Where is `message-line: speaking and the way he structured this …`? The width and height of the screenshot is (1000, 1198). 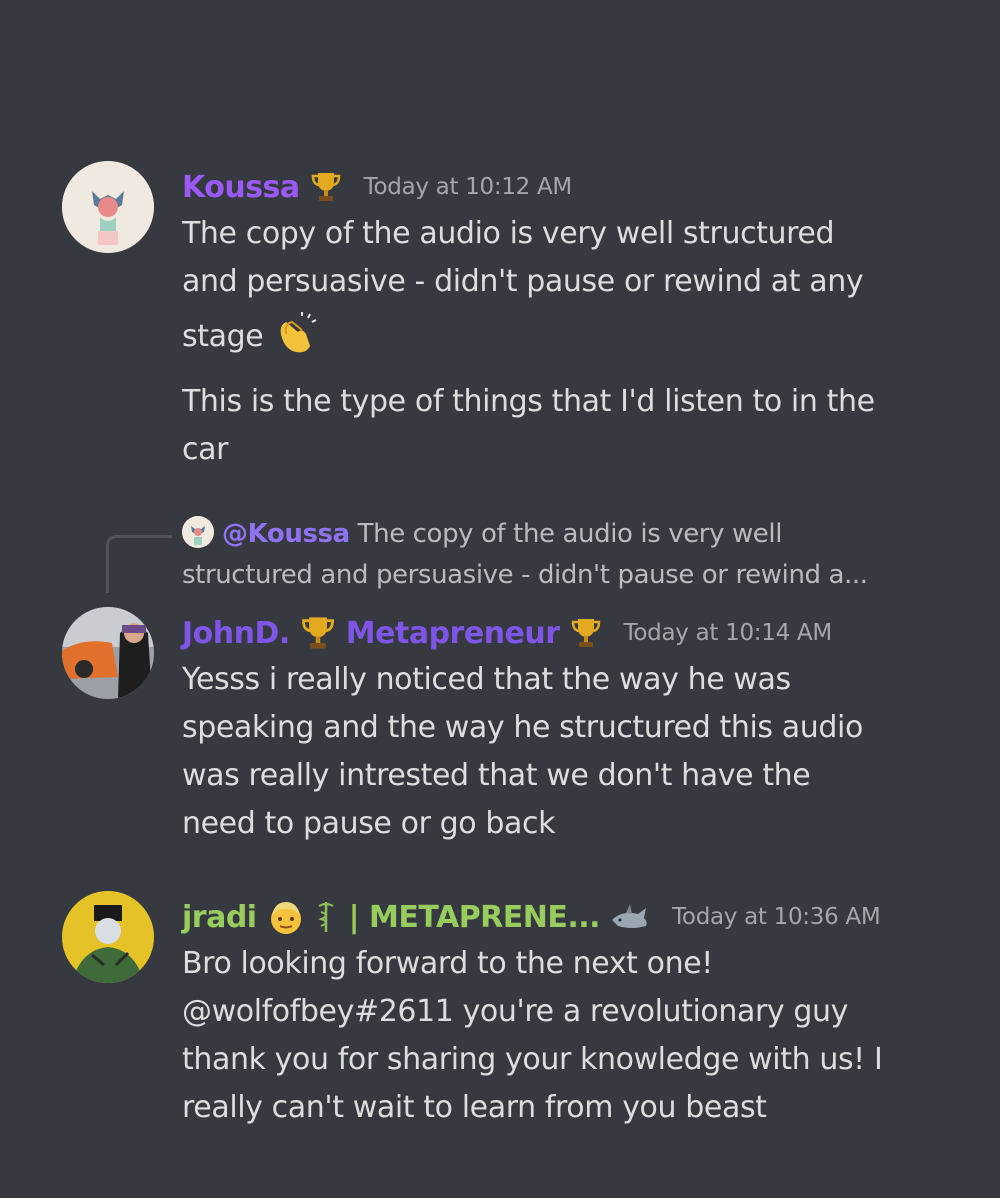 message-line: speaking and the way he structured this … is located at coordinates (522, 727).